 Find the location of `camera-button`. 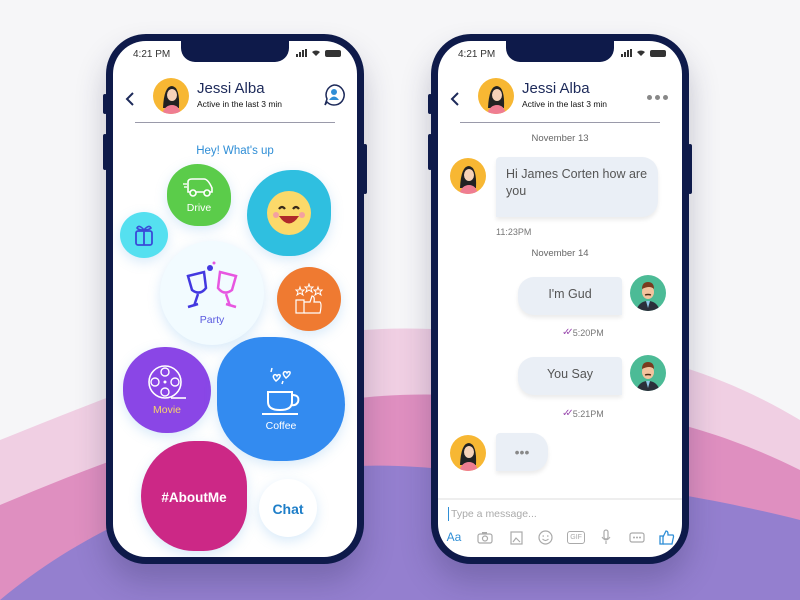

camera-button is located at coordinates (485, 537).